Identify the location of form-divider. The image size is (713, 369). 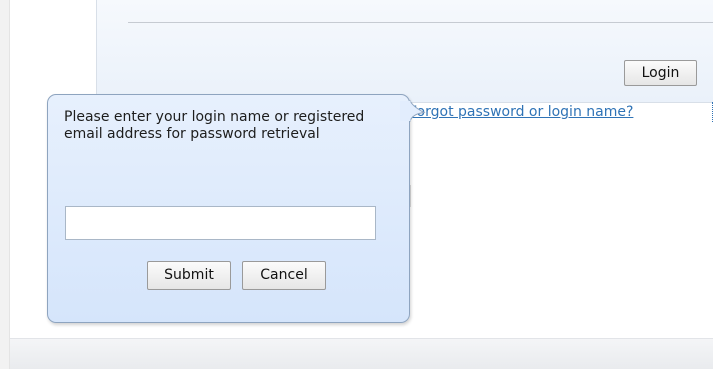
(420, 22).